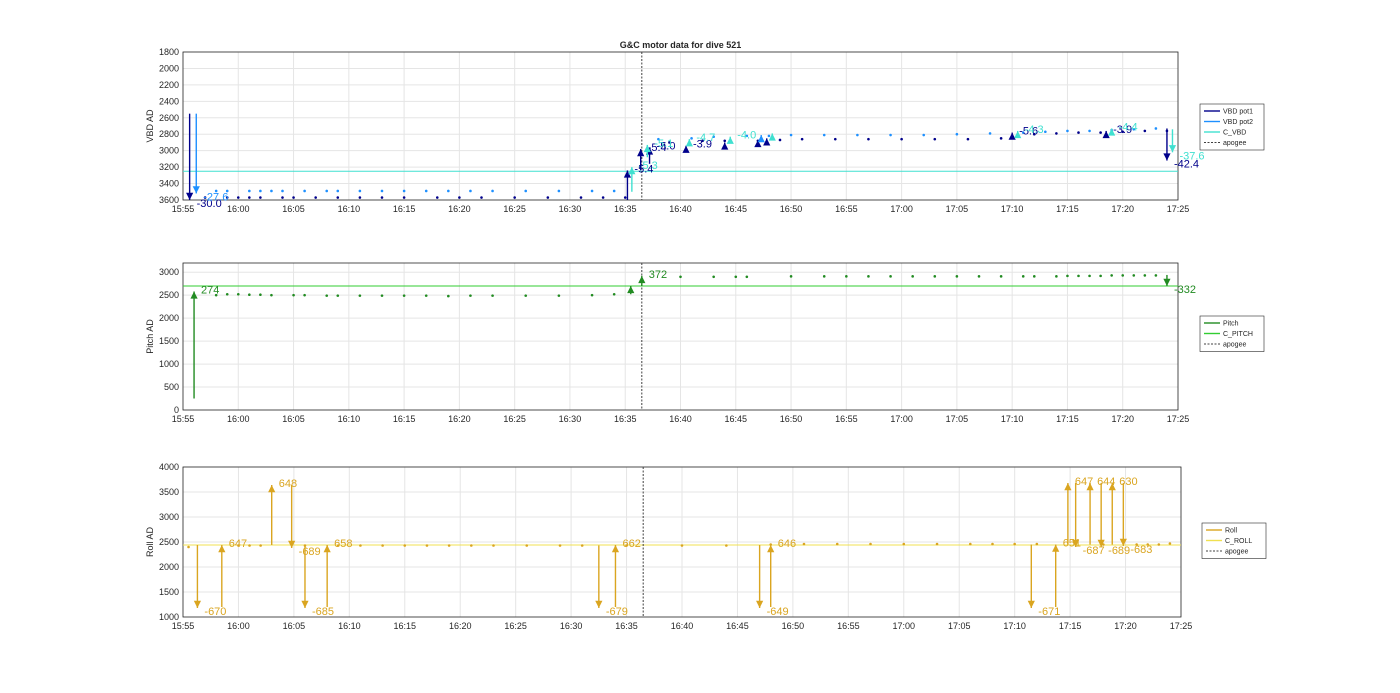 The width and height of the screenshot is (1400, 693). Describe the element at coordinates (1231, 324) in the screenshot. I see `legend-label: Pitch` at that location.